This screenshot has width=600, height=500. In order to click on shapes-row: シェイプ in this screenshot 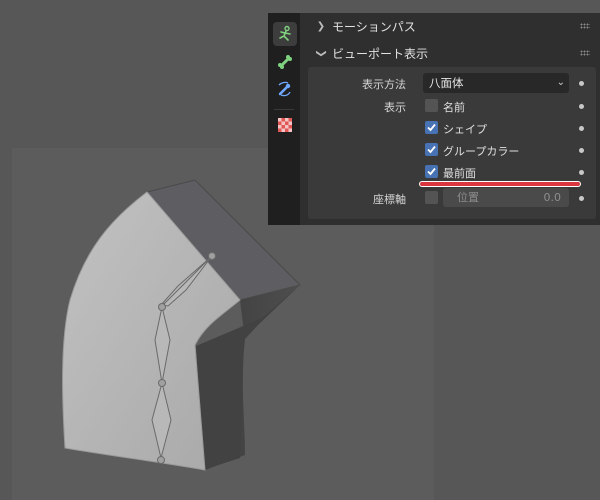, I will do `click(452, 128)`.